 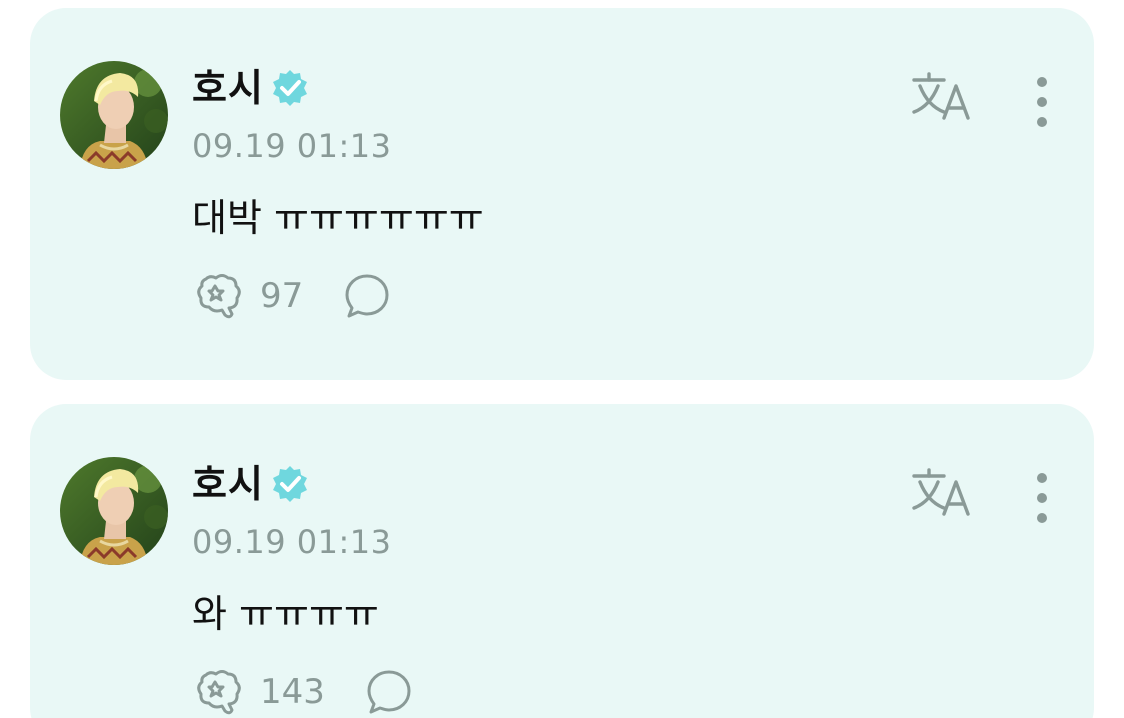 What do you see at coordinates (258, 691) in the screenshot?
I see `reaction-button: 143` at bounding box center [258, 691].